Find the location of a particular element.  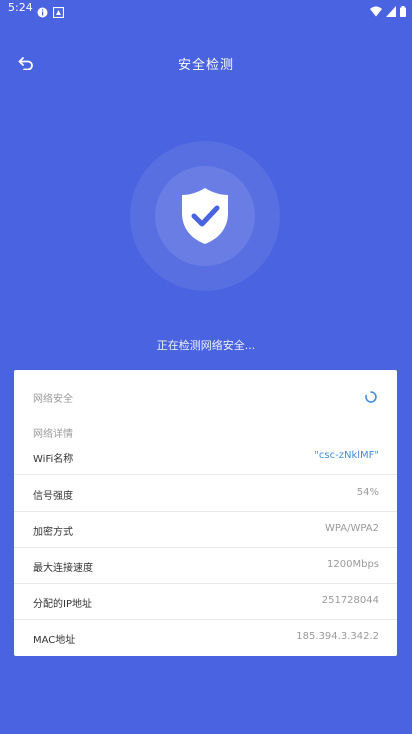

detail-value: 185.394.3.342.2 is located at coordinates (337, 636).